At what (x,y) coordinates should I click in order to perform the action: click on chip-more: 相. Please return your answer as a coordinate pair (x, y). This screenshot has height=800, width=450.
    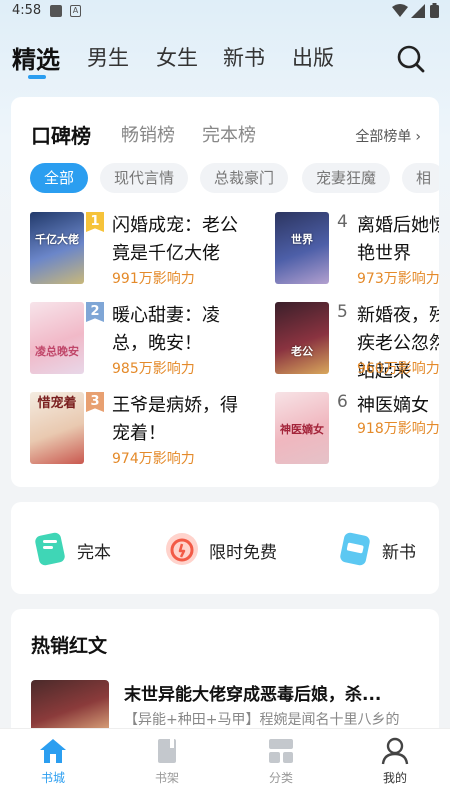
    Looking at the image, I should click on (420, 178).